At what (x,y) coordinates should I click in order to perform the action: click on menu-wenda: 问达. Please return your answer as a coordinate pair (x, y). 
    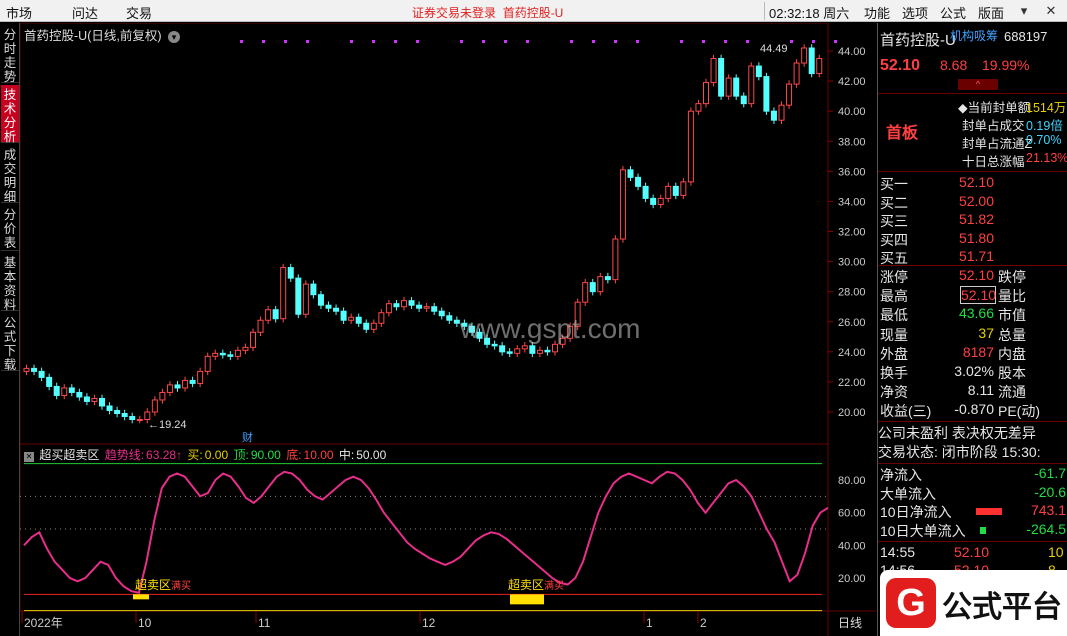
    Looking at the image, I should click on (85, 12).